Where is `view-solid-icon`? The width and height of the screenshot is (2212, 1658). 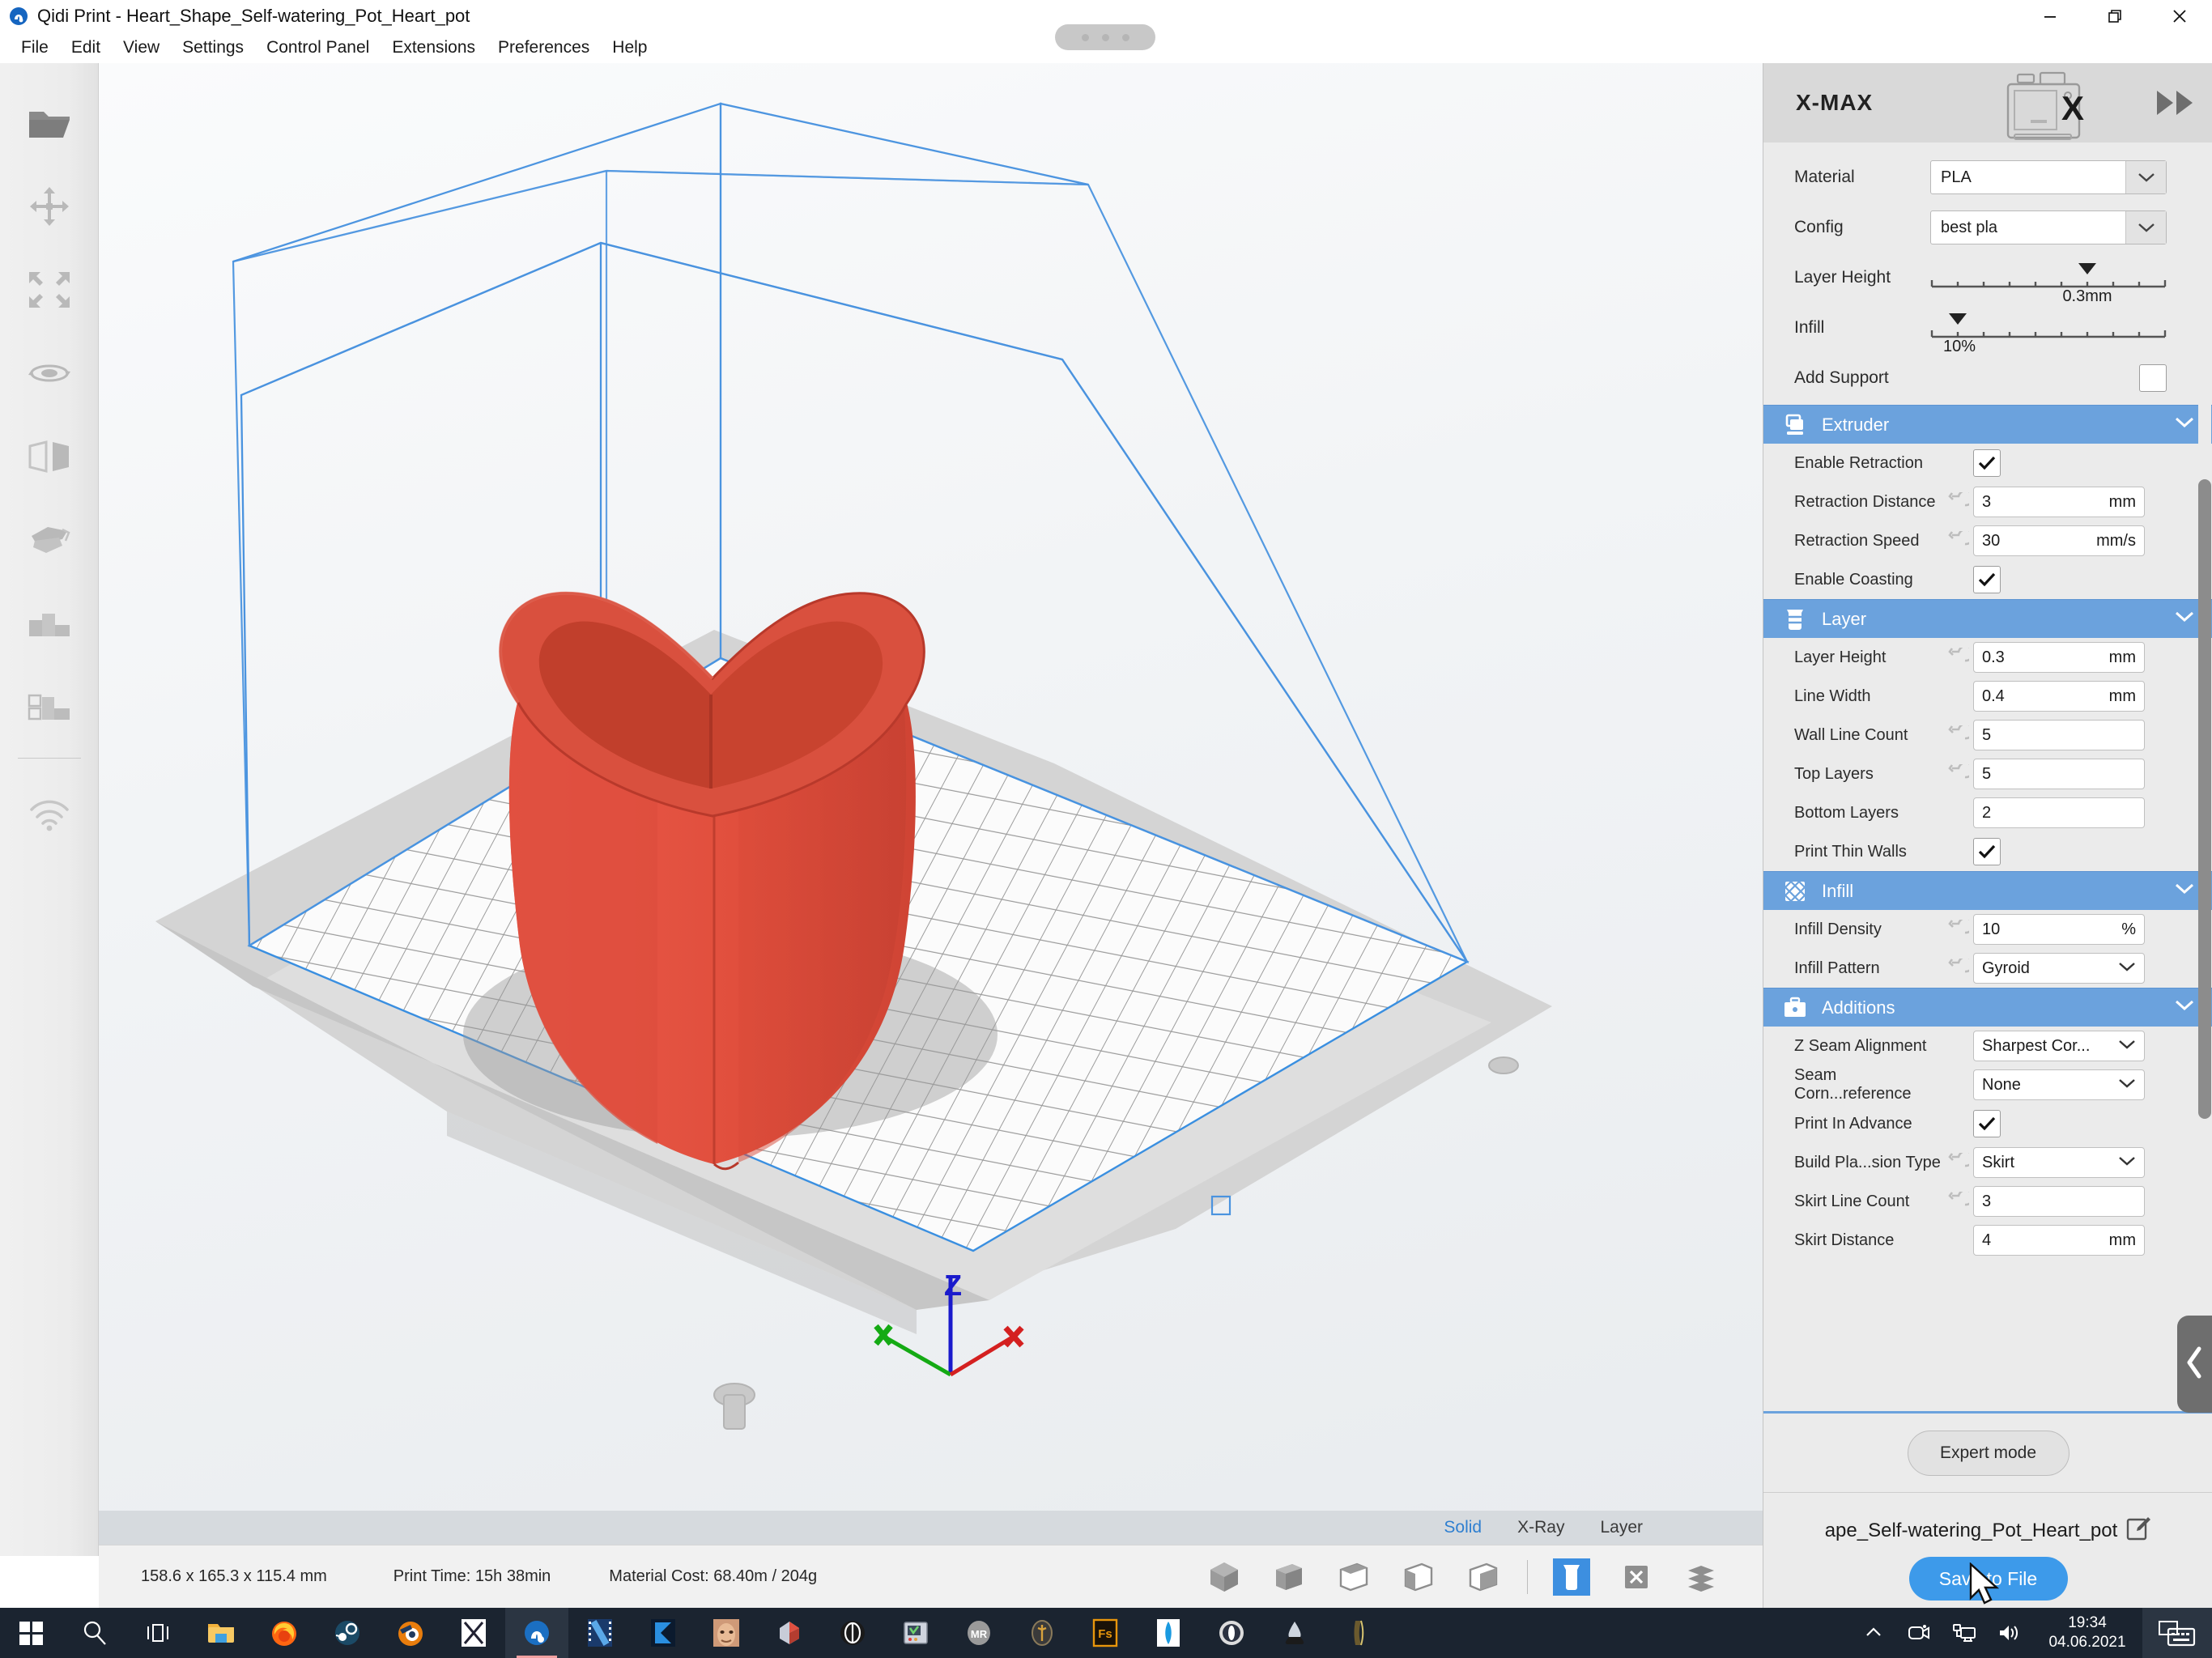 view-solid-icon is located at coordinates (1572, 1577).